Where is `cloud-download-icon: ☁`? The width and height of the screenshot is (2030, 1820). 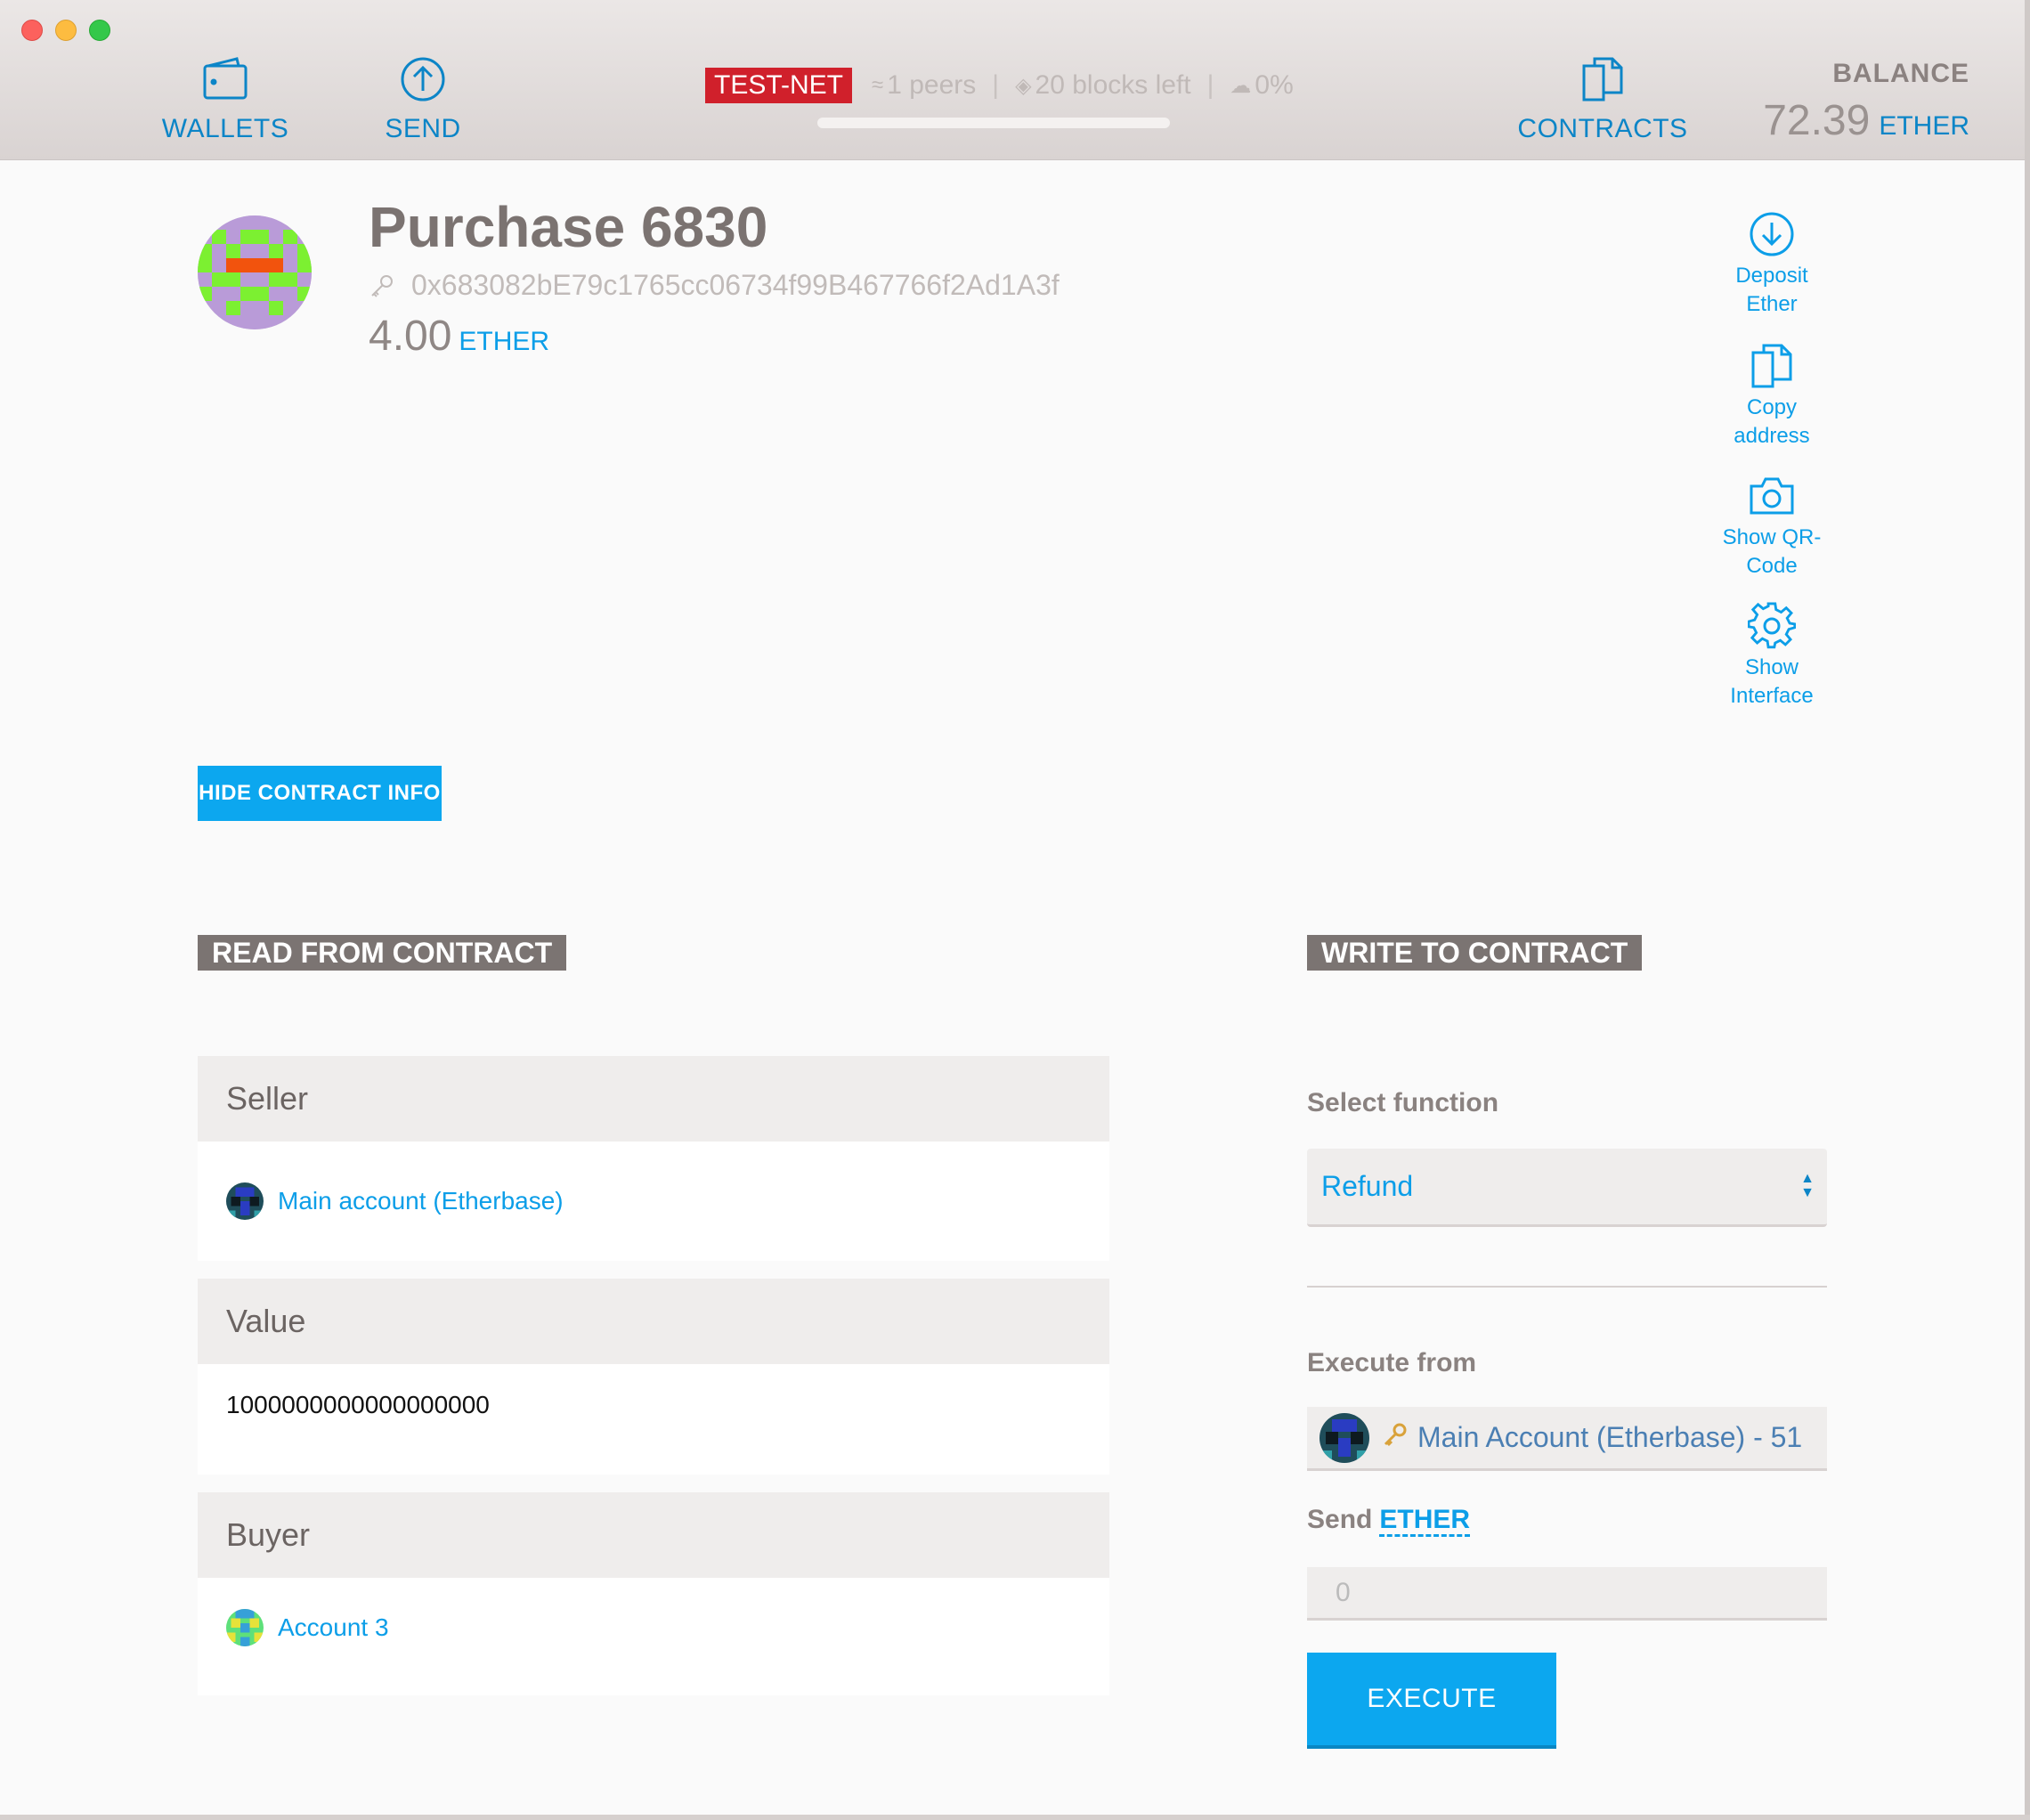 cloud-download-icon: ☁ is located at coordinates (1241, 85).